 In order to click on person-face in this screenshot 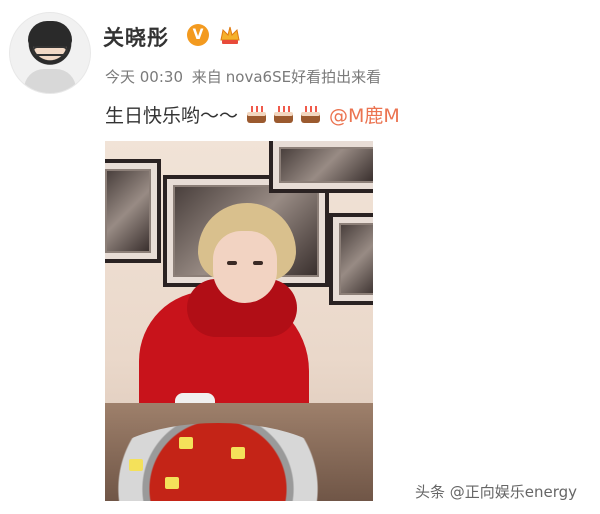, I will do `click(245, 267)`.